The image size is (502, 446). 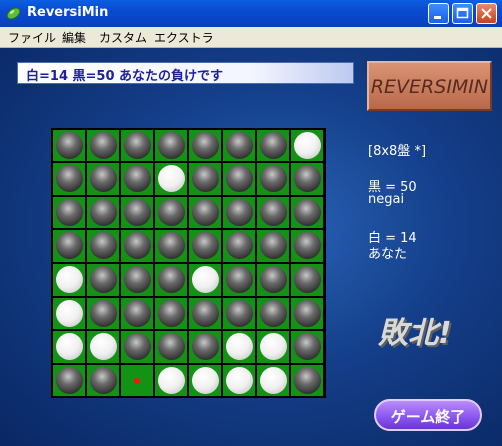 What do you see at coordinates (428, 415) in the screenshot?
I see `end-game-button: ゲーム終了` at bounding box center [428, 415].